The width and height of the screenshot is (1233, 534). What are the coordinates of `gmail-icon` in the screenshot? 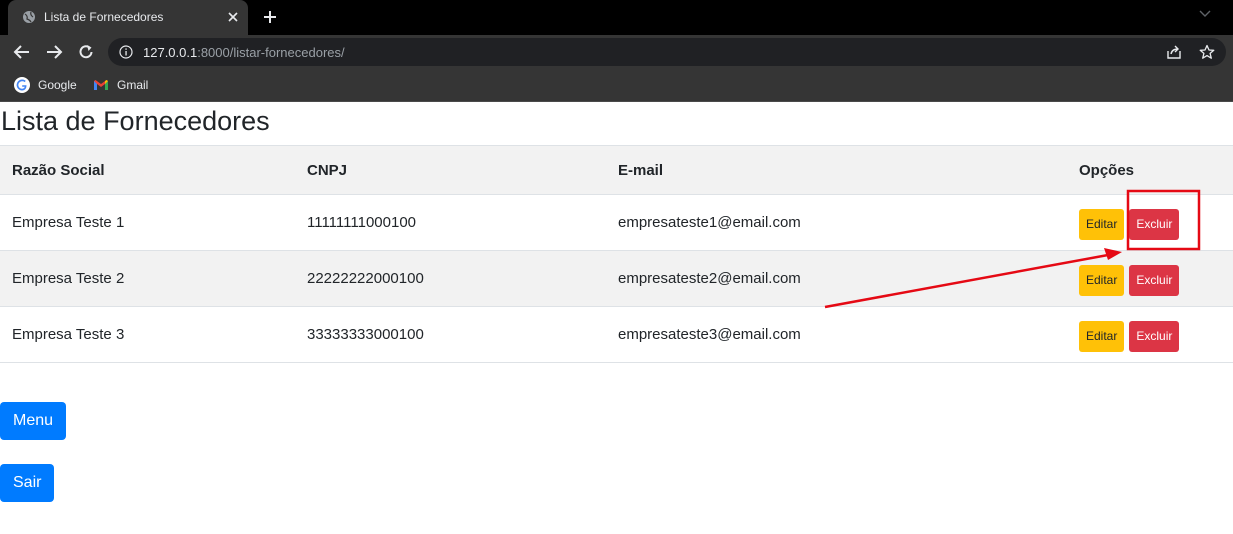 It's located at (101, 85).